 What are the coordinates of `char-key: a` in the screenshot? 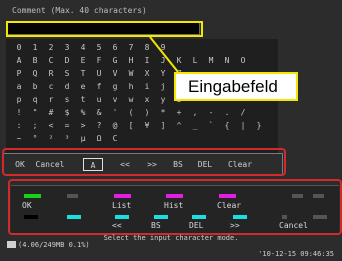 It's located at (19, 86).